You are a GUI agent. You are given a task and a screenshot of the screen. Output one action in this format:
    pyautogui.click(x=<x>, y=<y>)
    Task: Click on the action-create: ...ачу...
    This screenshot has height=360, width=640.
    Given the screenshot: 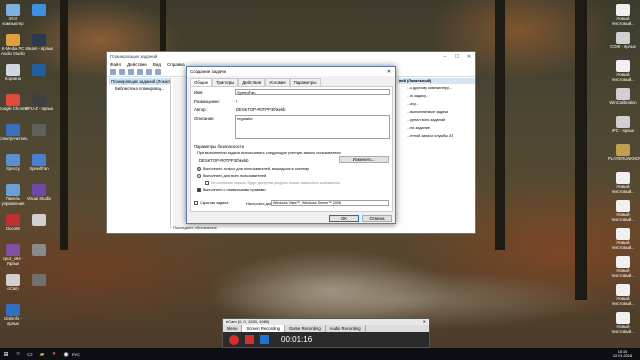 What is the action you would take?
    pyautogui.click(x=436, y=104)
    